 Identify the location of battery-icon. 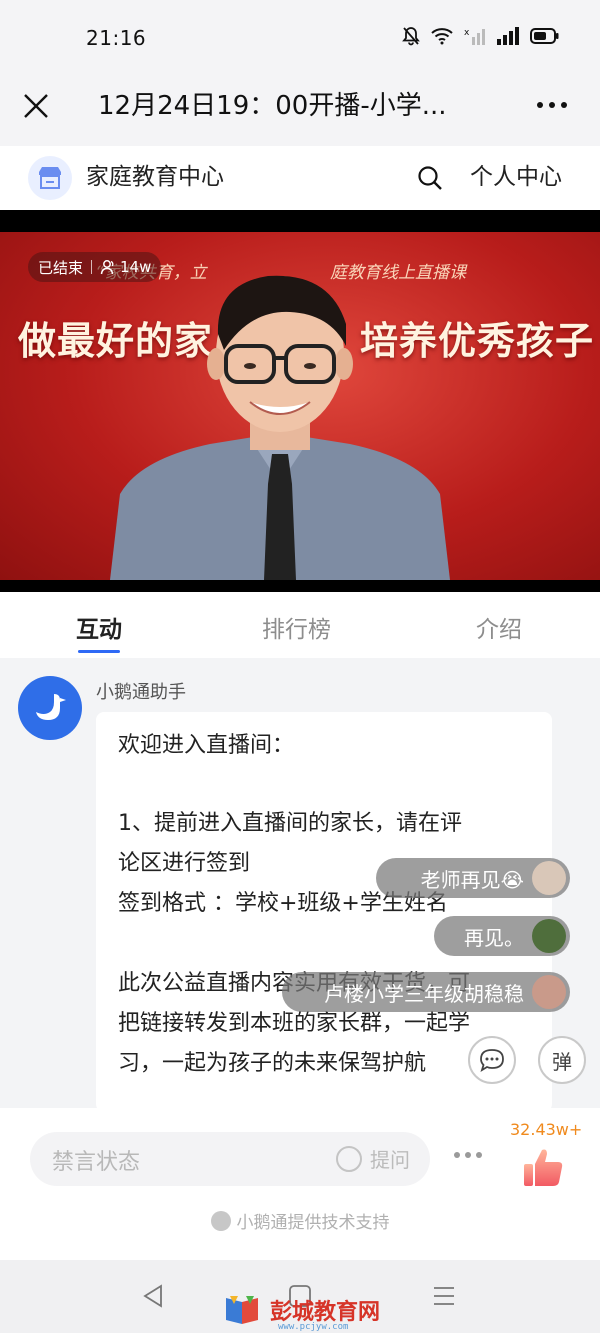
(544, 36).